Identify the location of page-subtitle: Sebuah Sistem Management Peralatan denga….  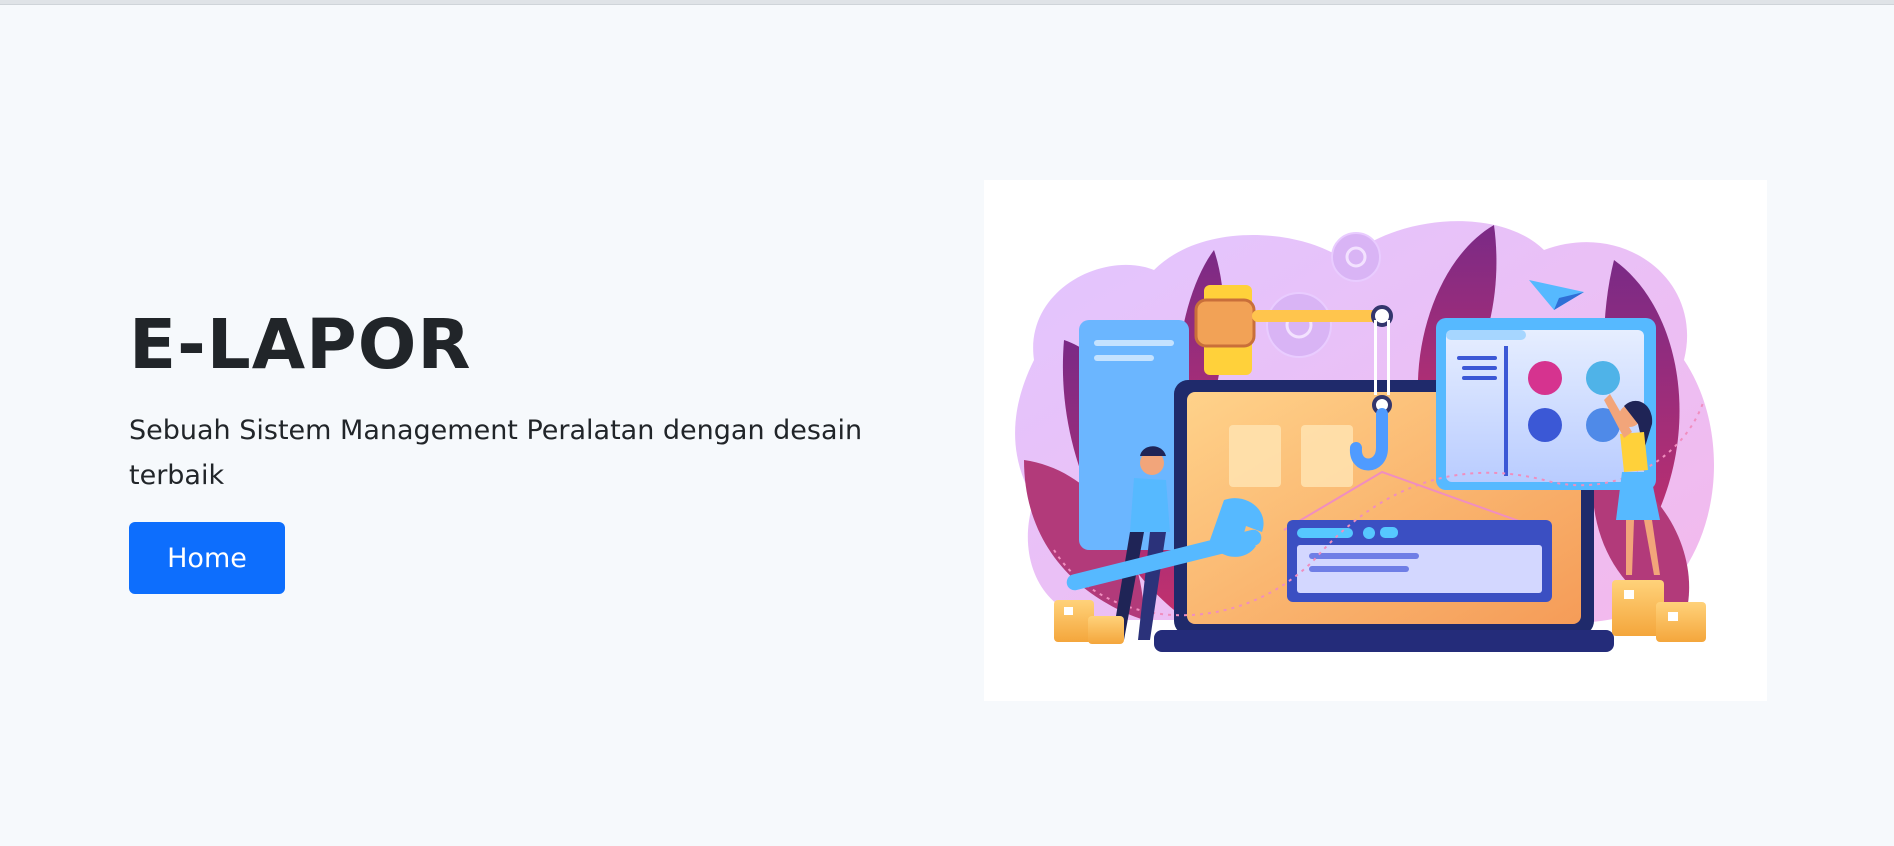
(496, 453).